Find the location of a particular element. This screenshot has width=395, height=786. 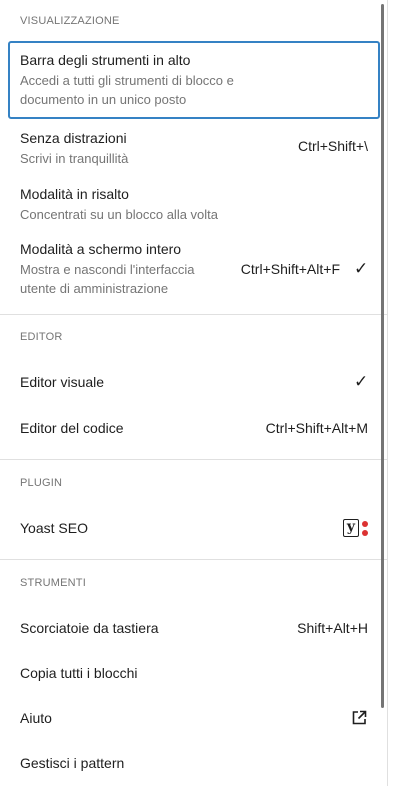

yoast-logo-letter: y is located at coordinates (351, 528).